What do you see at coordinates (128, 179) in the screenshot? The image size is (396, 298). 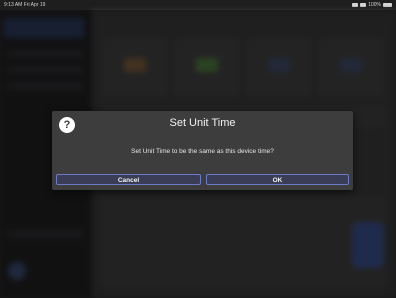 I see `cancel-button: Cancel` at bounding box center [128, 179].